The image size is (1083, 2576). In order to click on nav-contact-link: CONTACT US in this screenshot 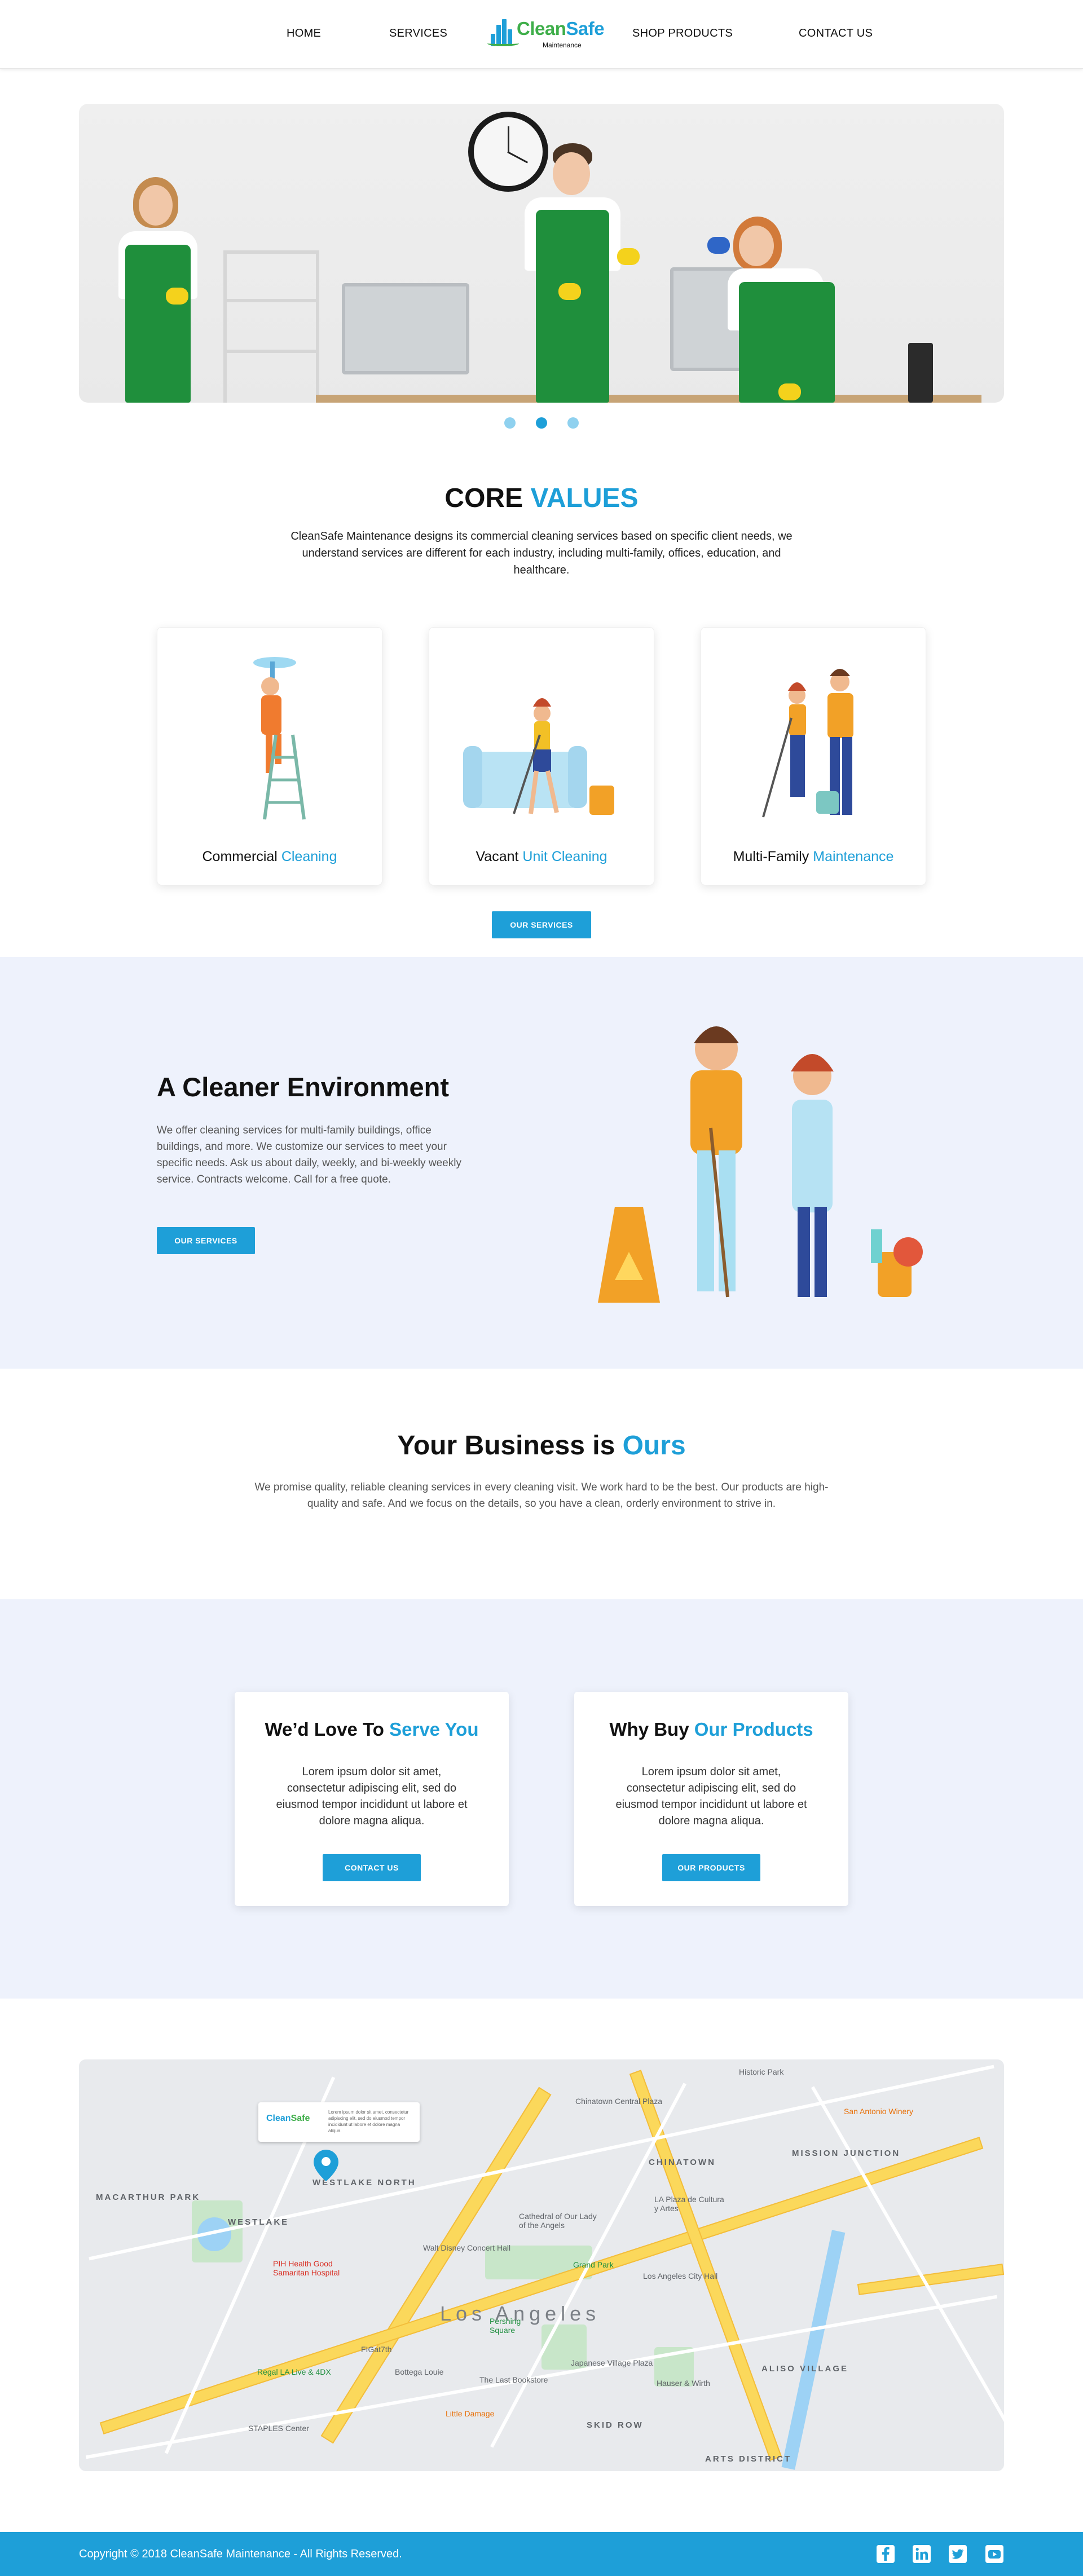, I will do `click(836, 33)`.